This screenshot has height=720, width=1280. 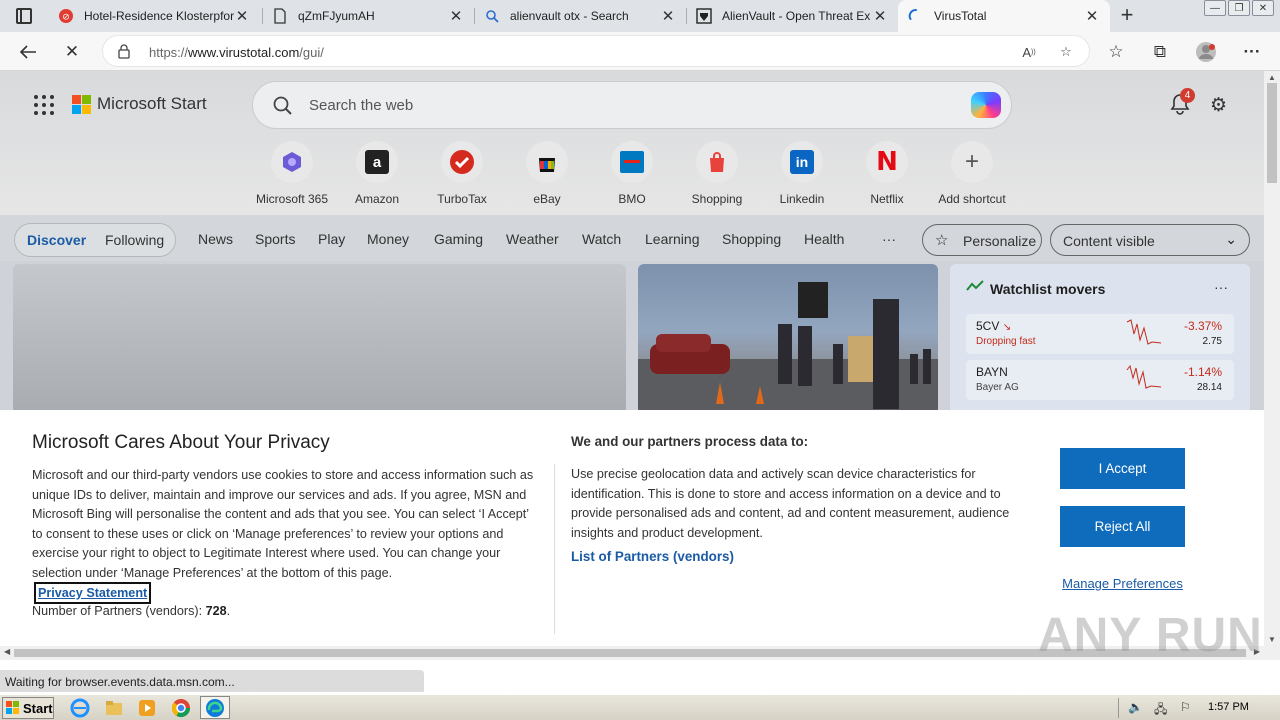 What do you see at coordinates (1215, 8) in the screenshot?
I see `minimize-icon: —` at bounding box center [1215, 8].